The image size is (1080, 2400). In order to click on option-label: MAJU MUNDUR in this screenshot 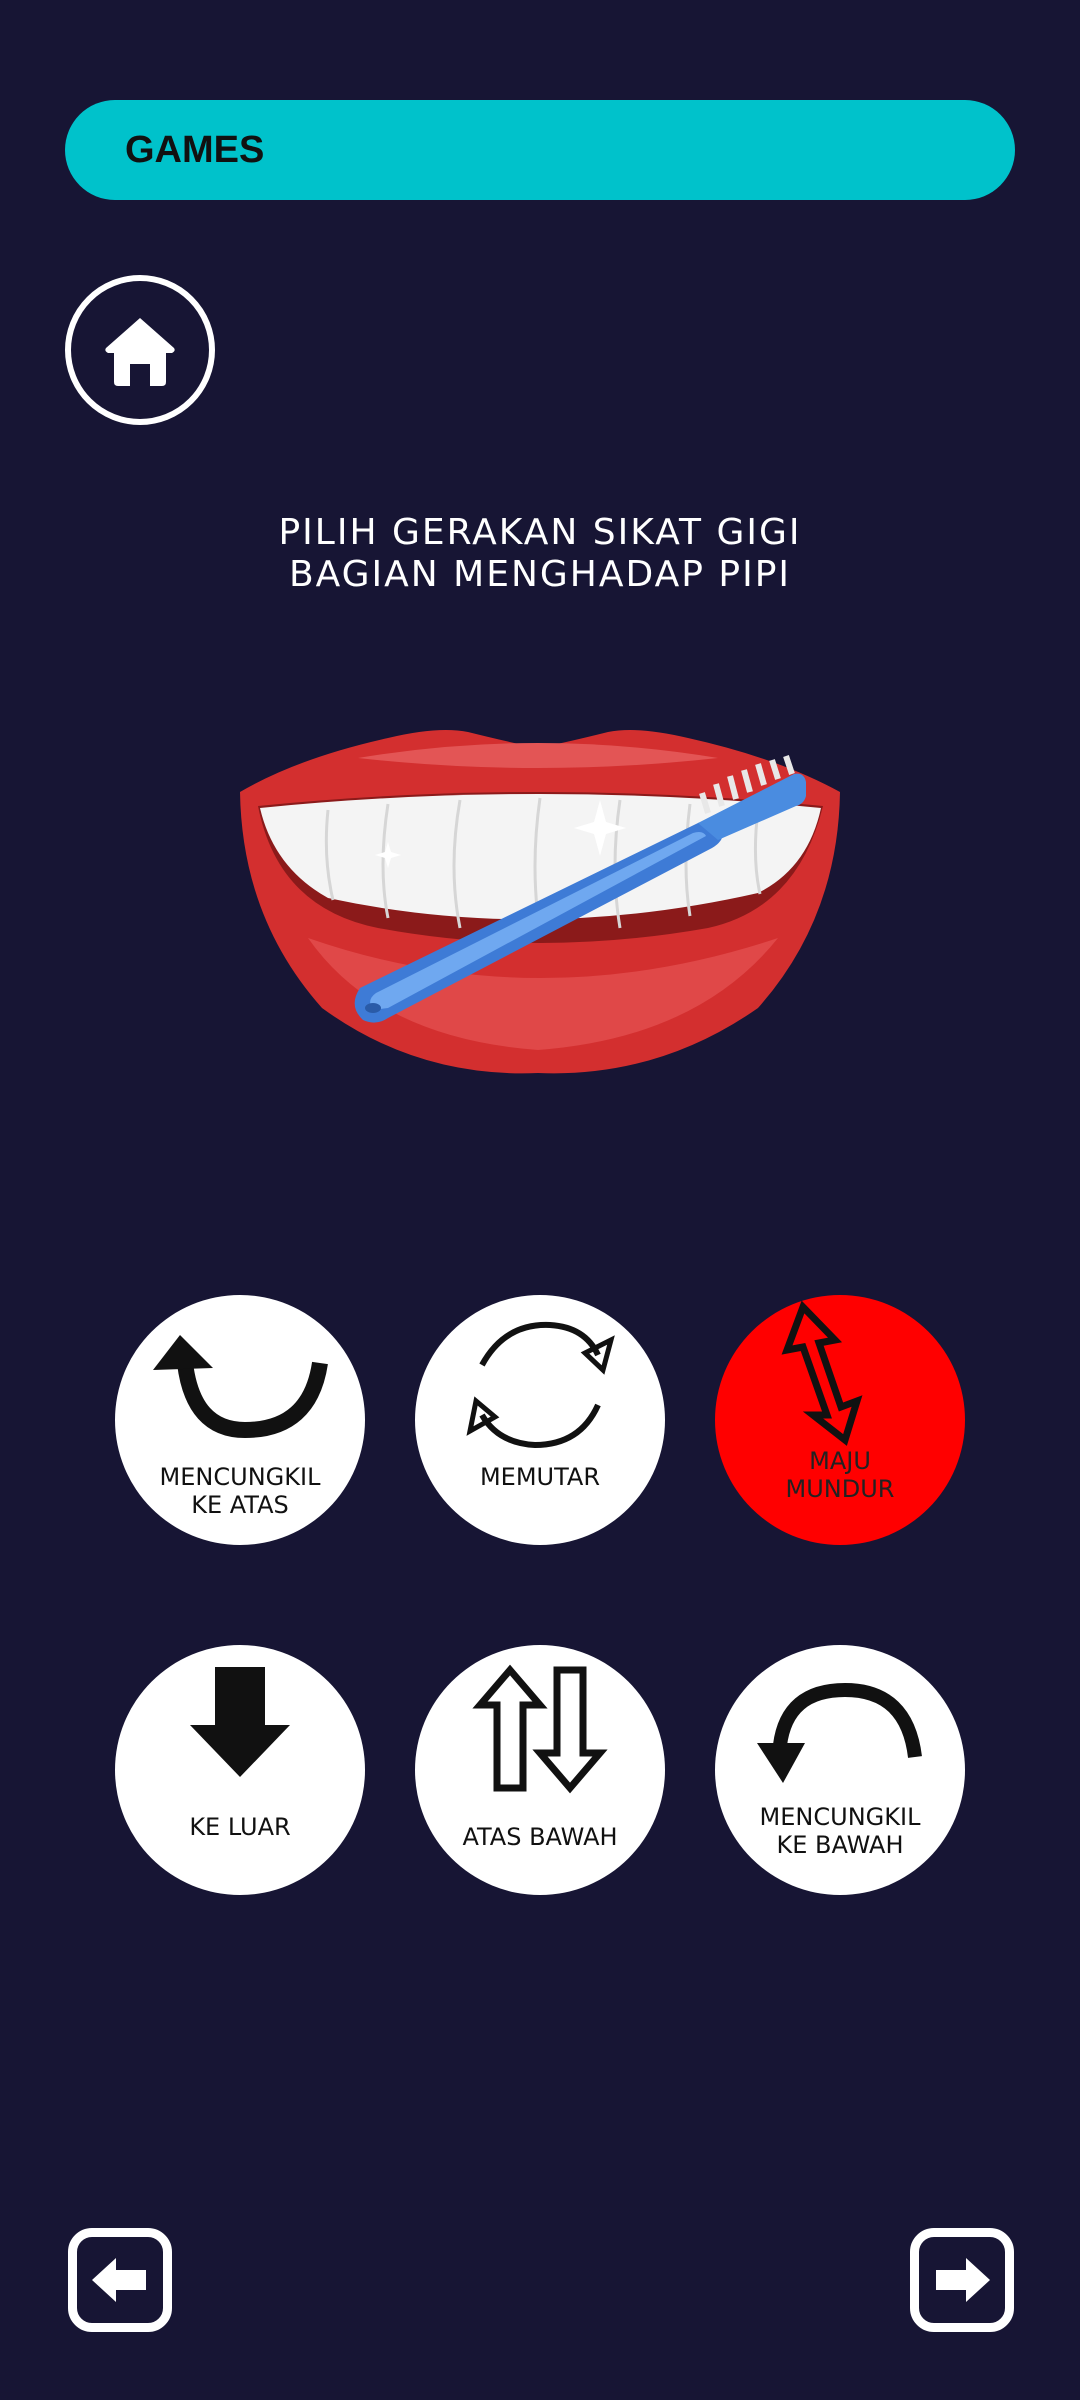, I will do `click(840, 1475)`.